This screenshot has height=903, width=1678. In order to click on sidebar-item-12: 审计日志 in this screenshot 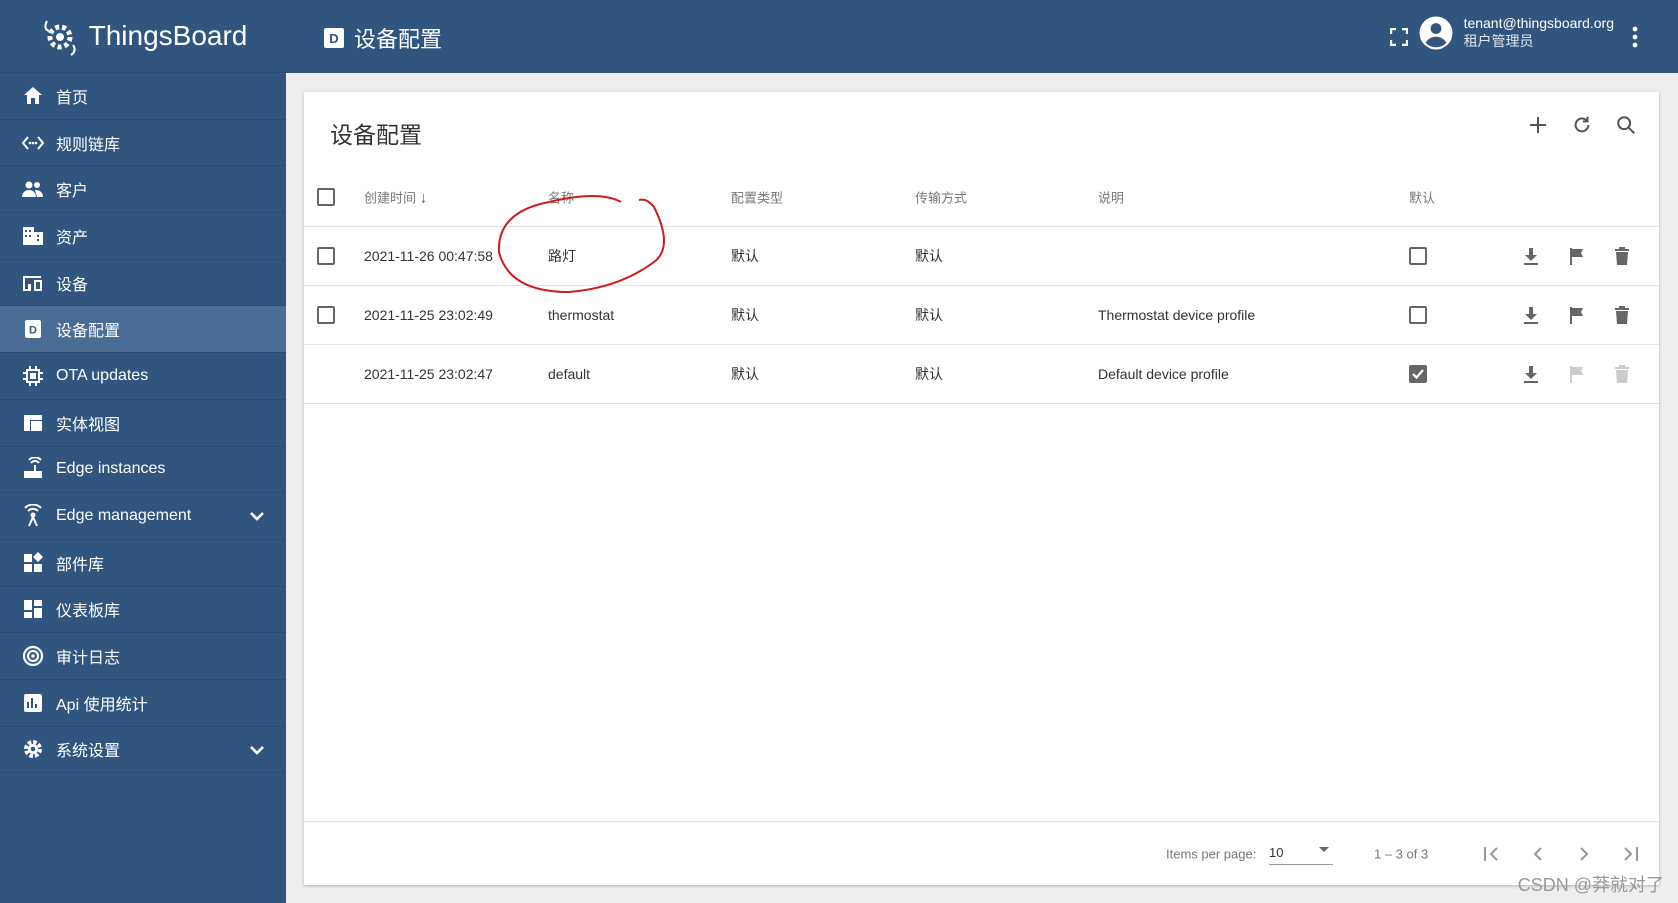, I will do `click(143, 656)`.